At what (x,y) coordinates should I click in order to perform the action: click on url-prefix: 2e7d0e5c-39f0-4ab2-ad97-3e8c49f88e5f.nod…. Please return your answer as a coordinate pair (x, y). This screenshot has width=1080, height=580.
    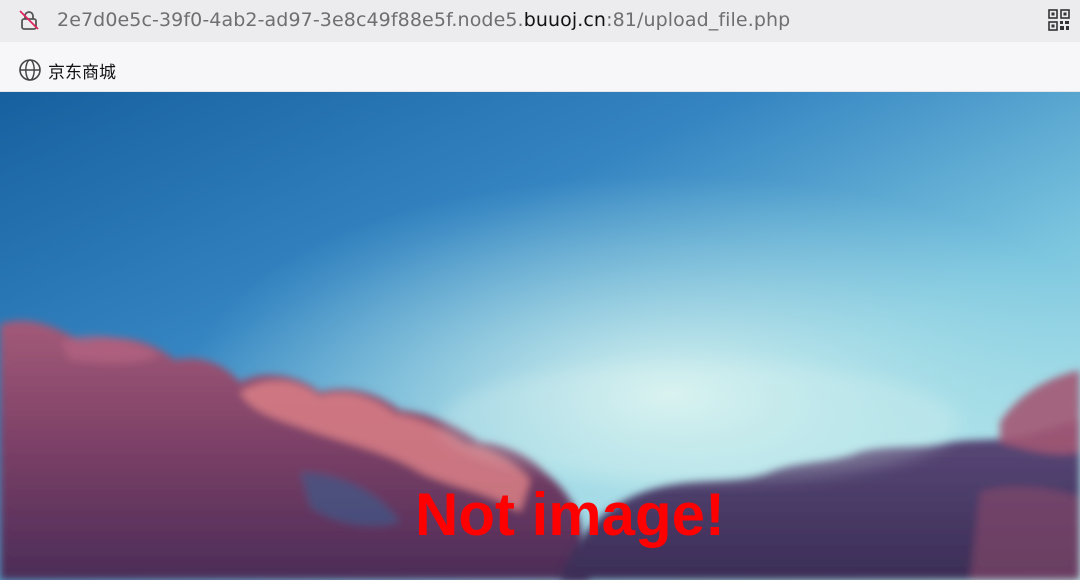
    Looking at the image, I should click on (290, 20).